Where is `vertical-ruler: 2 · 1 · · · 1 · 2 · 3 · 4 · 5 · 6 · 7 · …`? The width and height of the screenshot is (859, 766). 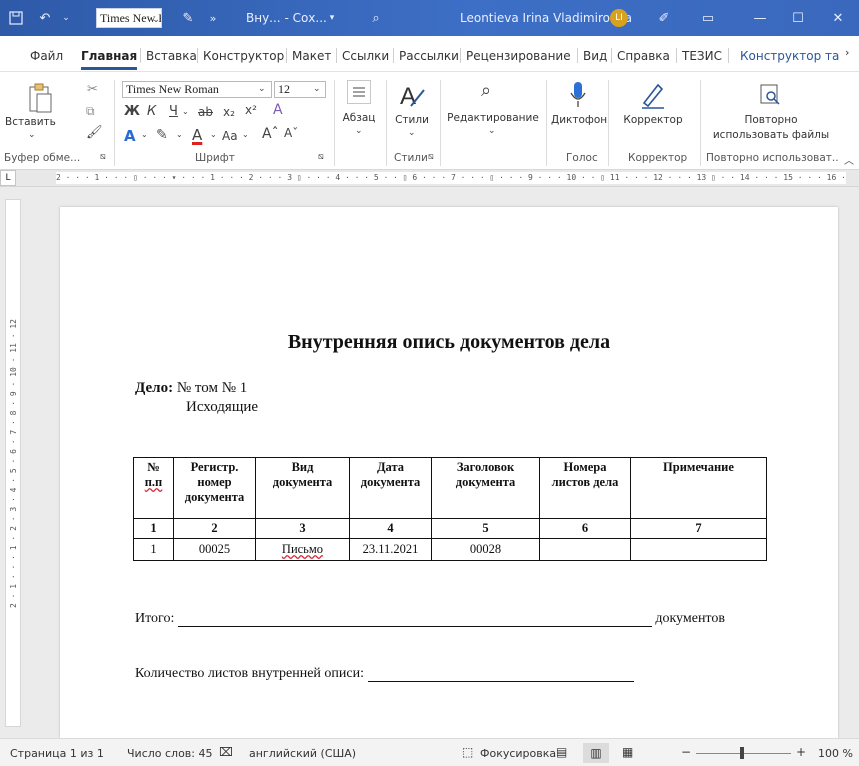
vertical-ruler: 2 · 1 · · · 1 · 2 · 3 · 4 · 5 · 6 · 7 · … is located at coordinates (13, 463).